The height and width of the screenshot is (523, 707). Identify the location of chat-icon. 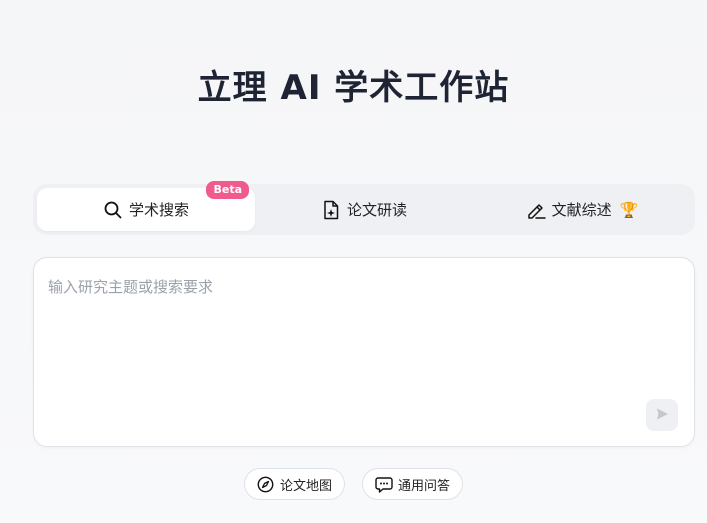
(384, 484).